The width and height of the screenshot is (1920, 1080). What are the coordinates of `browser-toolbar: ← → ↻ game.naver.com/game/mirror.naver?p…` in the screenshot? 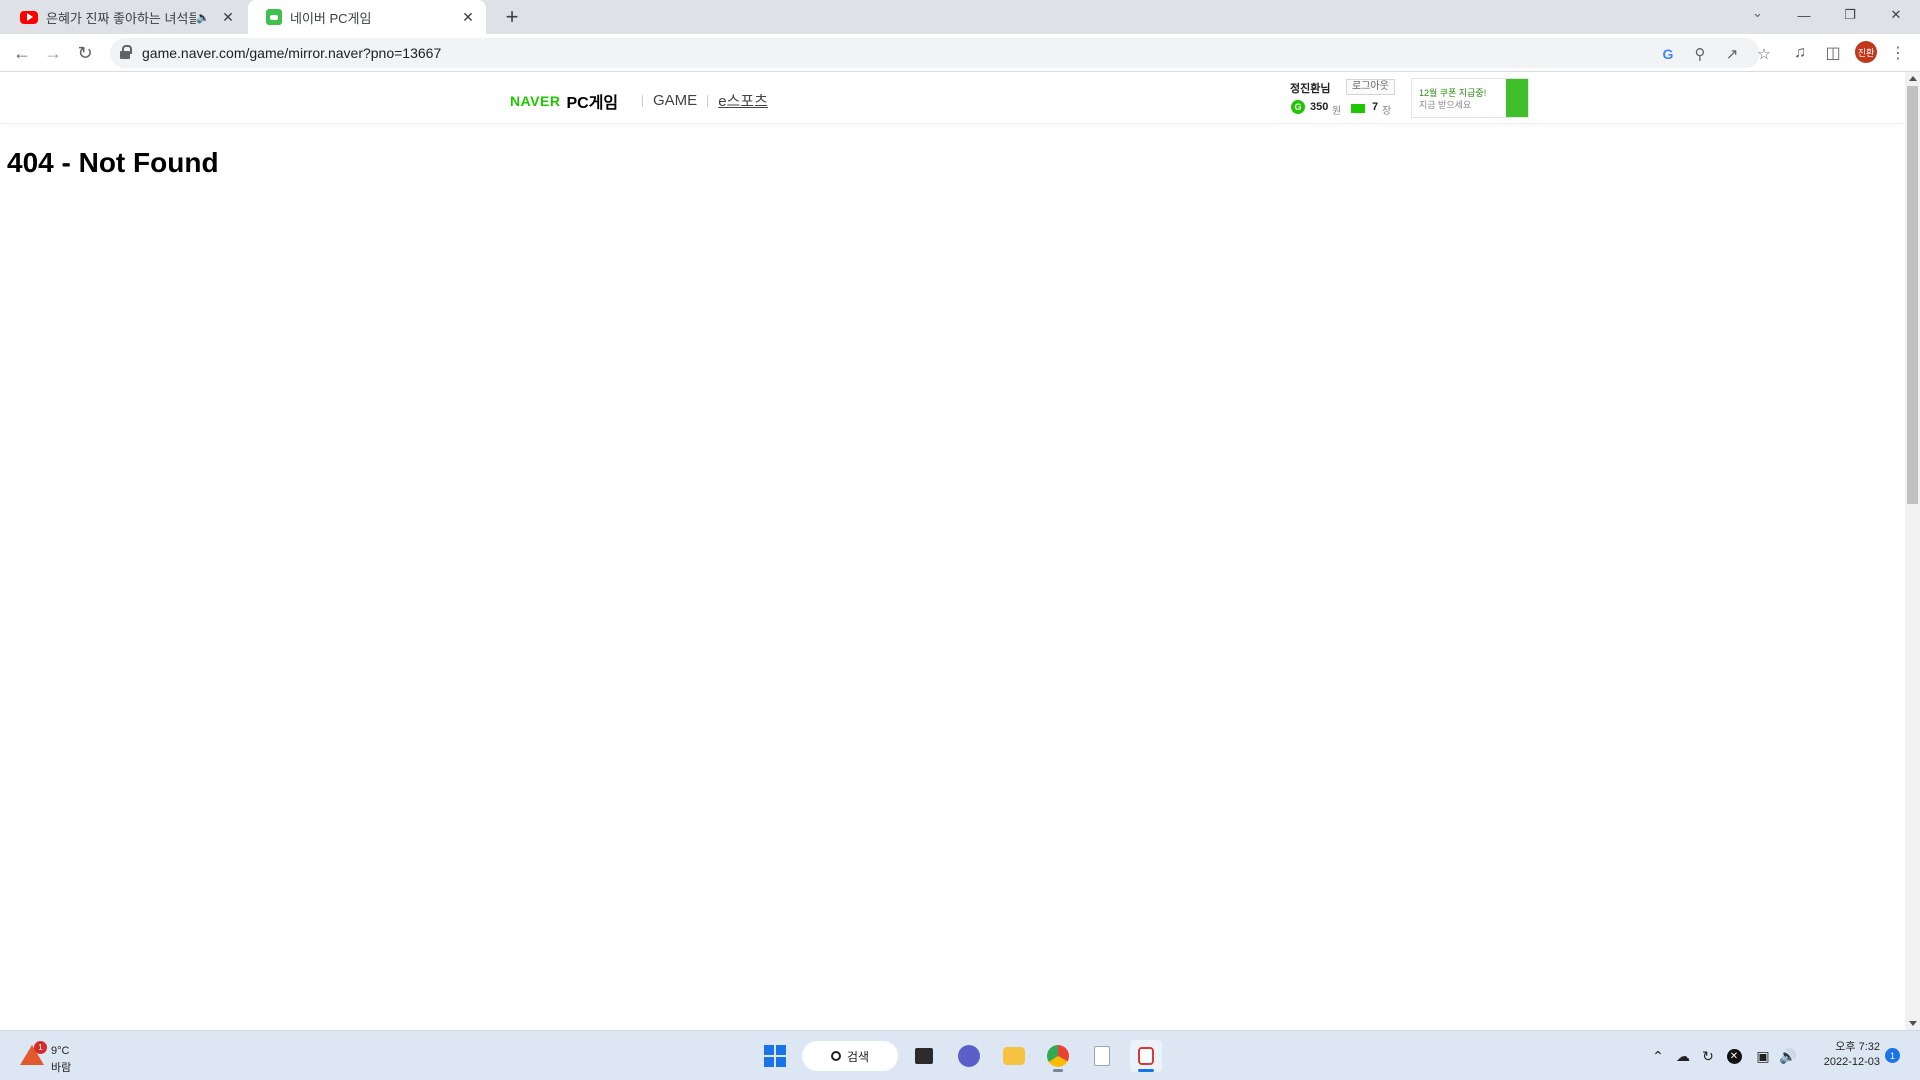 It's located at (960, 53).